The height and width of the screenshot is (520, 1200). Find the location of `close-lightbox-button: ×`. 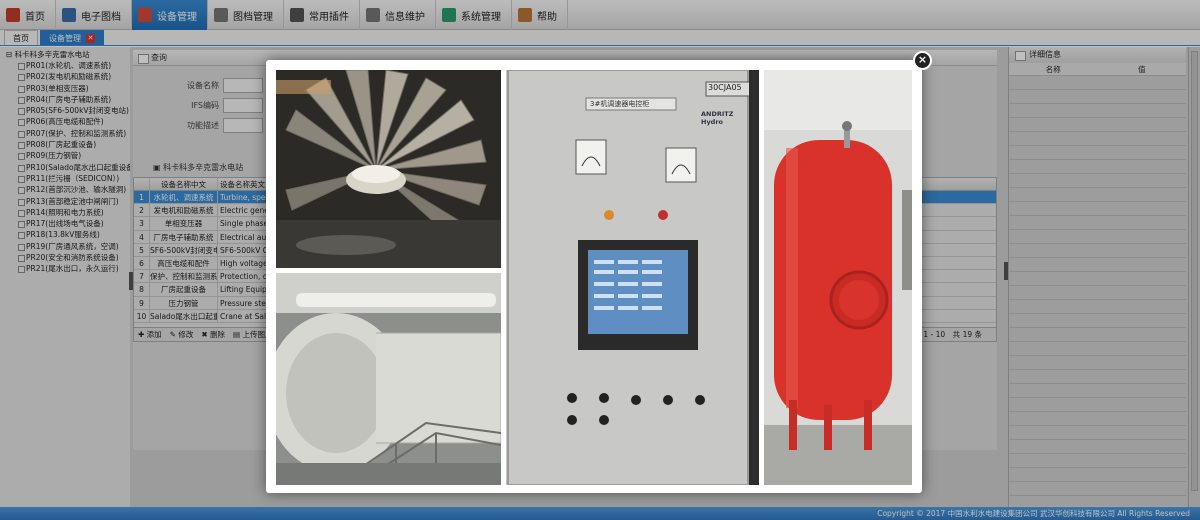

close-lightbox-button: × is located at coordinates (922, 60).